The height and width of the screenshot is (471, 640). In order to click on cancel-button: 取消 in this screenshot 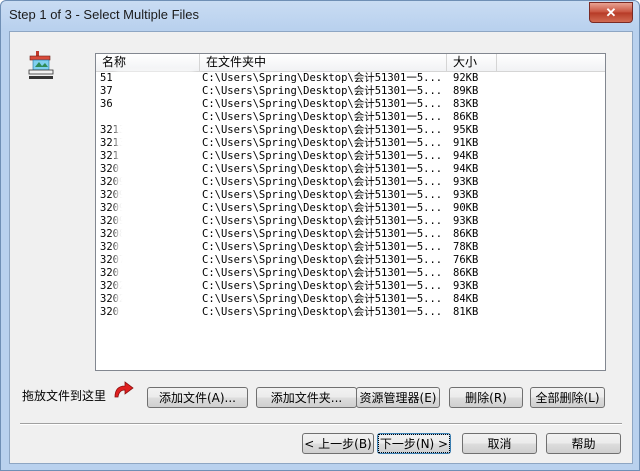, I will do `click(499, 443)`.